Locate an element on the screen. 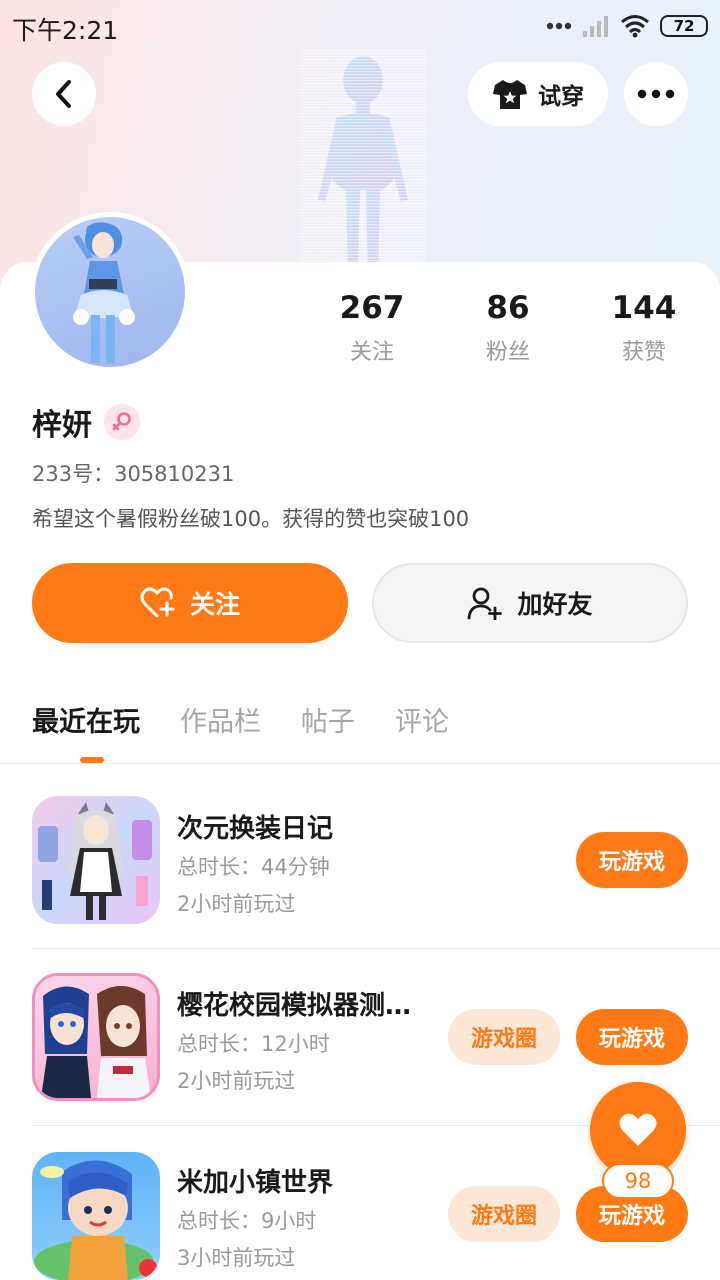  stat-likes: 144 获赞 is located at coordinates (644, 328).